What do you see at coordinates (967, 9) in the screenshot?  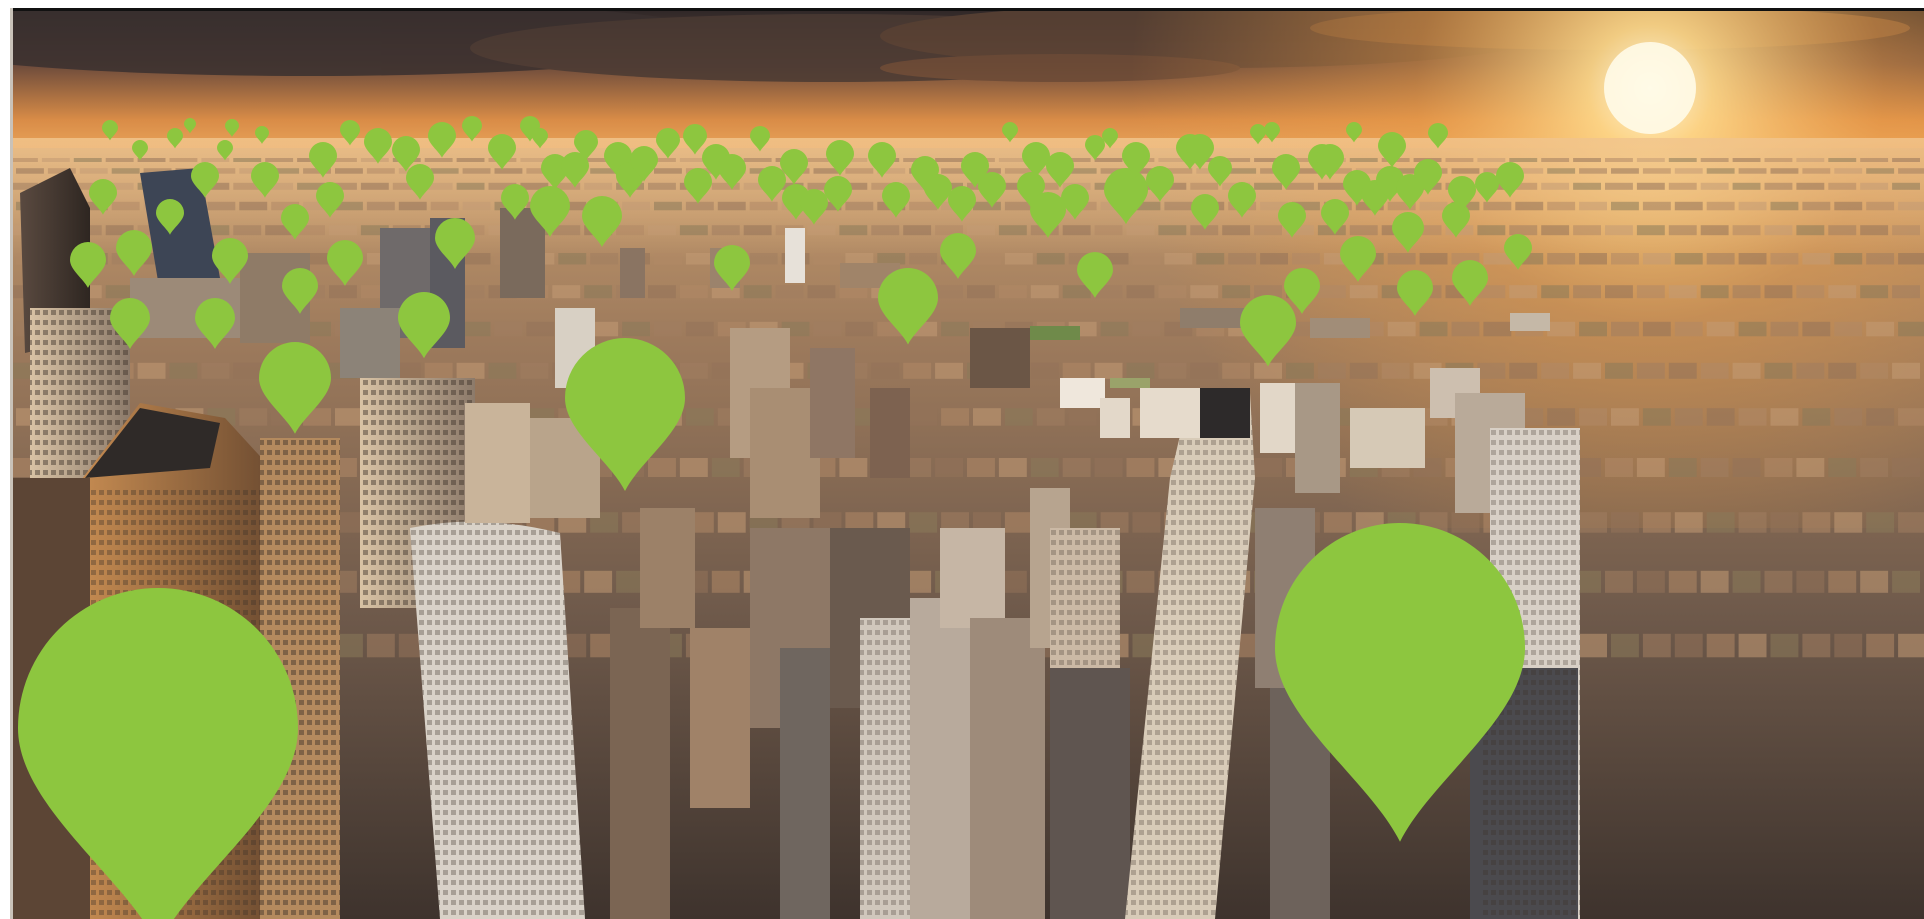 I see `frame-top-border` at bounding box center [967, 9].